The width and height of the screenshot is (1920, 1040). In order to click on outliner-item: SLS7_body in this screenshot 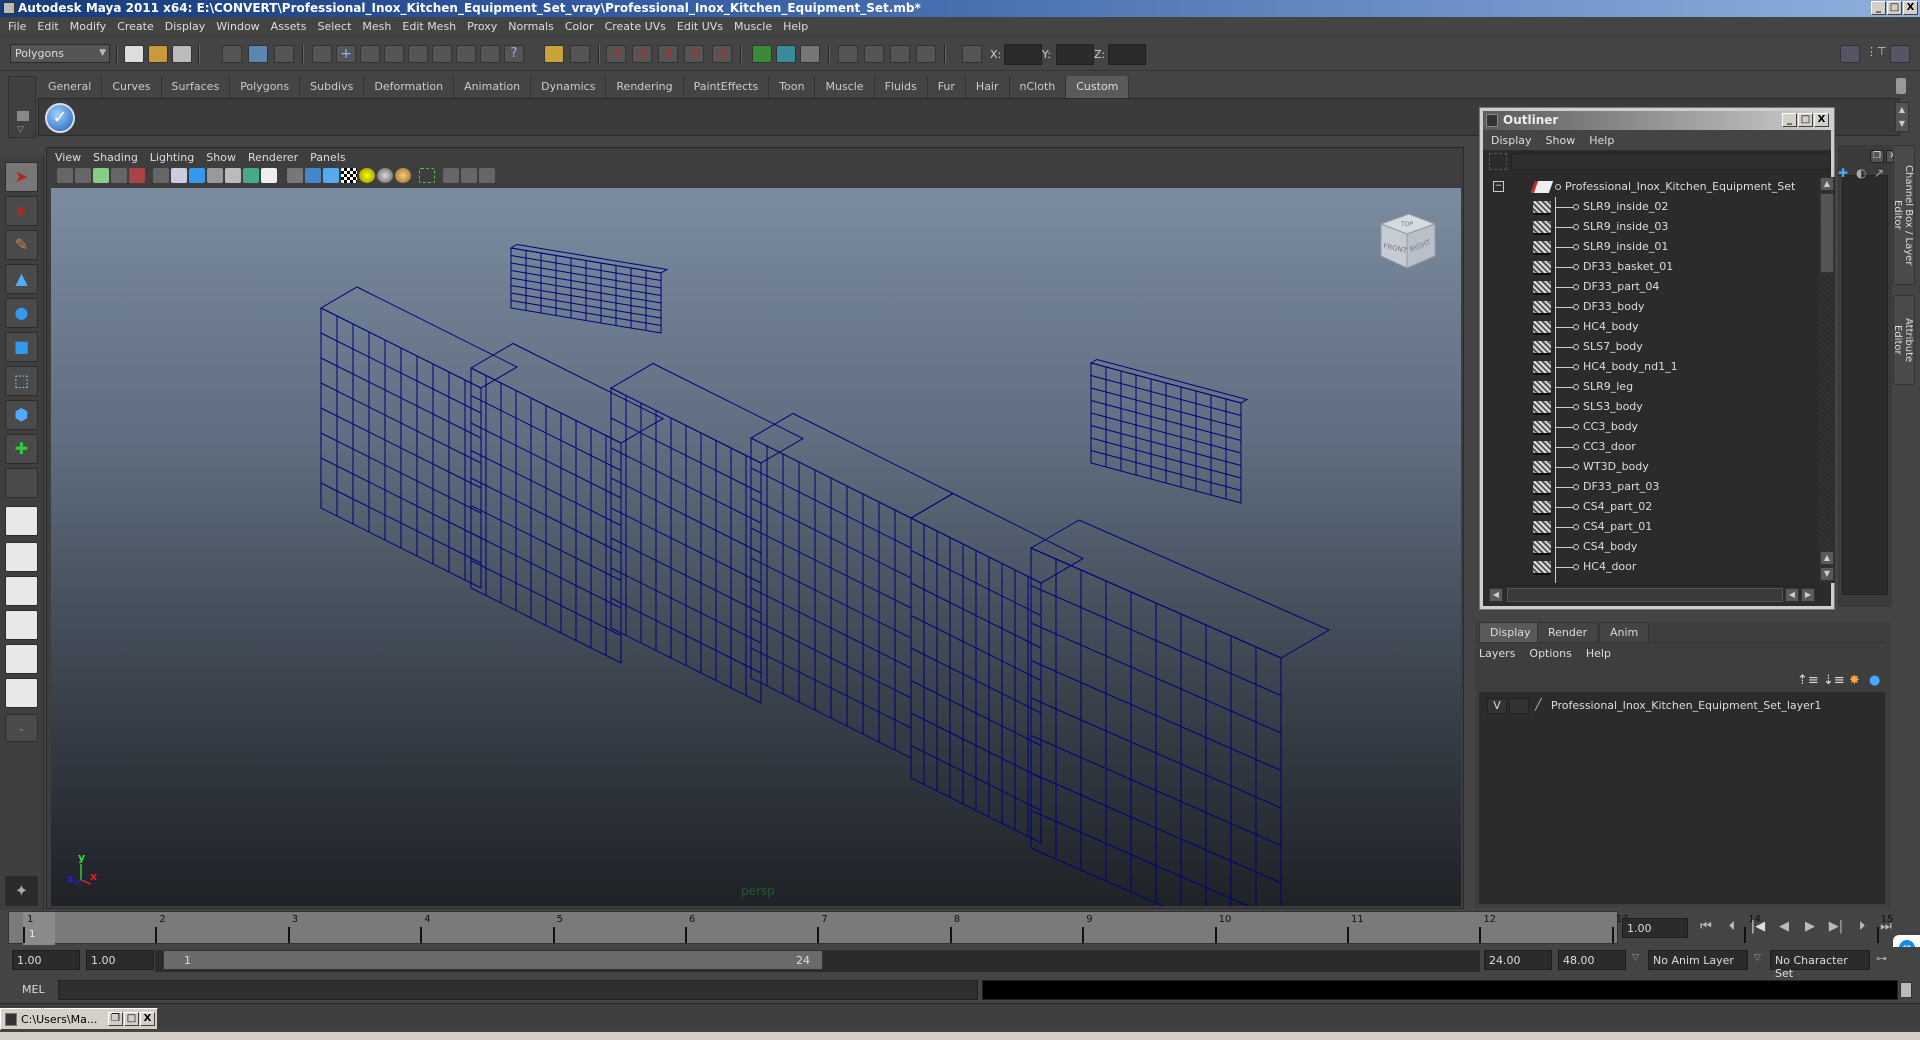, I will do `click(1653, 347)`.